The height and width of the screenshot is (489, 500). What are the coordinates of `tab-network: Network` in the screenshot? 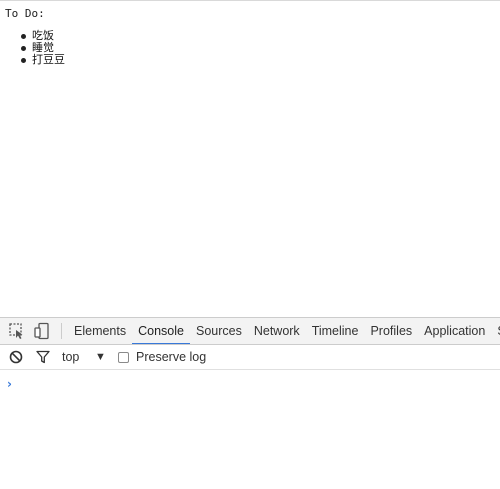 It's located at (277, 331).